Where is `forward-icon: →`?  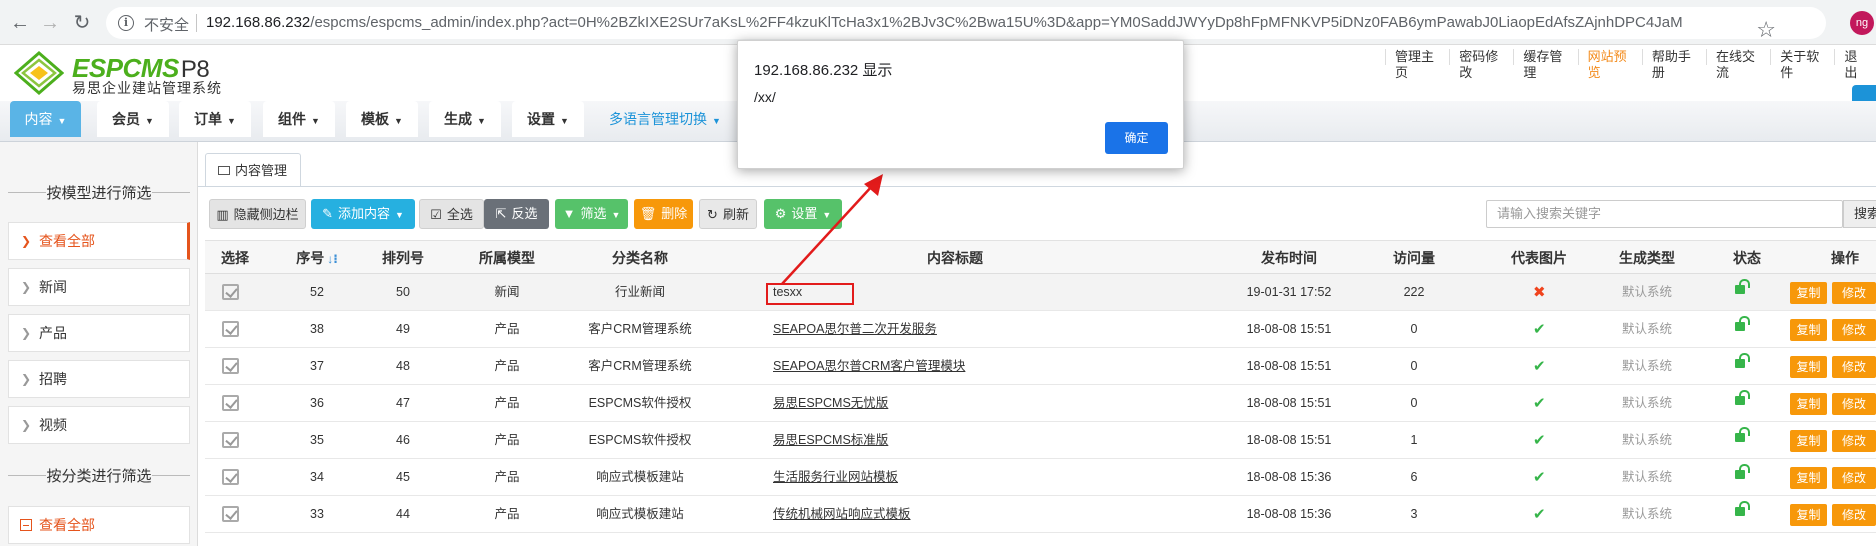
forward-icon: → is located at coordinates (50, 23).